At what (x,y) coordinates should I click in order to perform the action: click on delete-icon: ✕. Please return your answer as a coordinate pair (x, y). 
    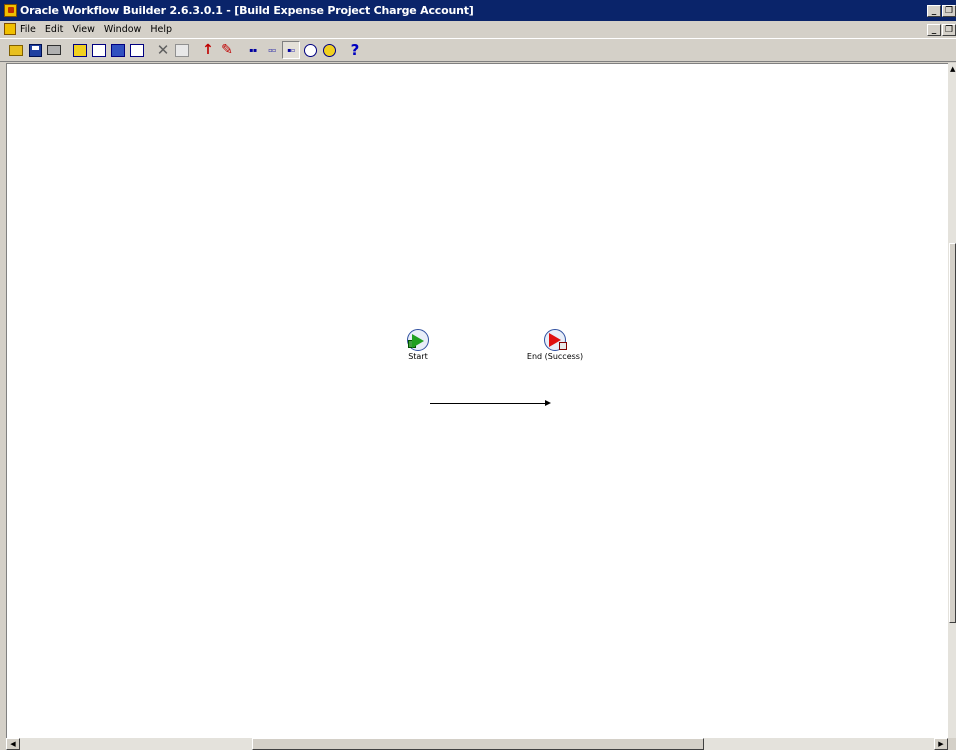
    Looking at the image, I should click on (163, 50).